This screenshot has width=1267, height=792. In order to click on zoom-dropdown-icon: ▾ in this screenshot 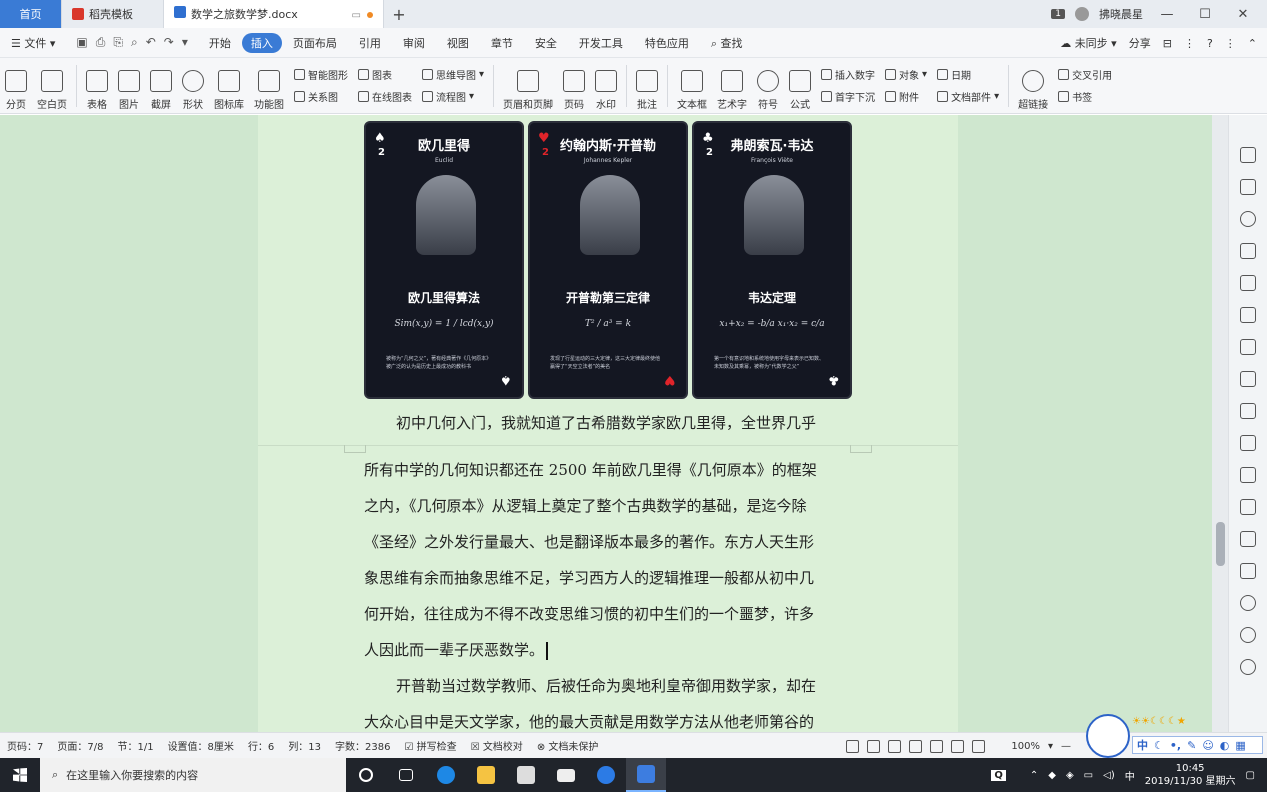, I will do `click(1050, 746)`.